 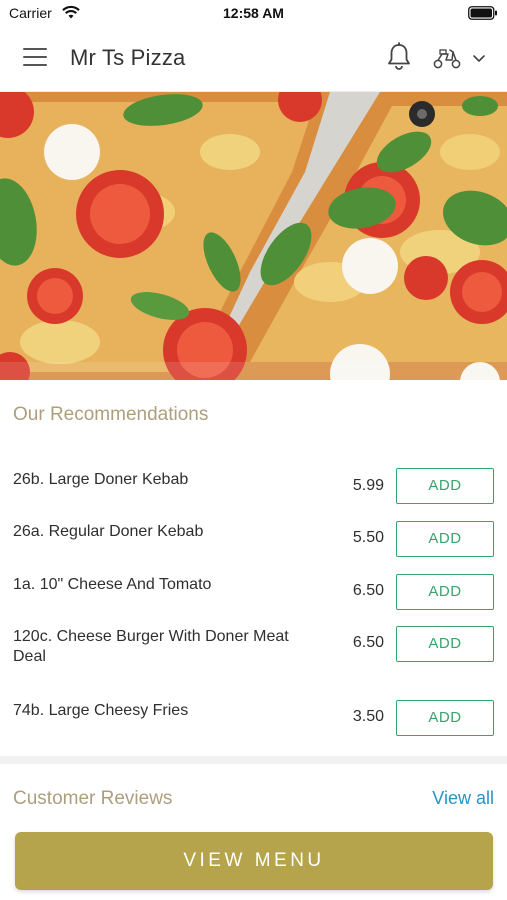 I want to click on app-header: Mr Ts Pizza, so click(x=253, y=60).